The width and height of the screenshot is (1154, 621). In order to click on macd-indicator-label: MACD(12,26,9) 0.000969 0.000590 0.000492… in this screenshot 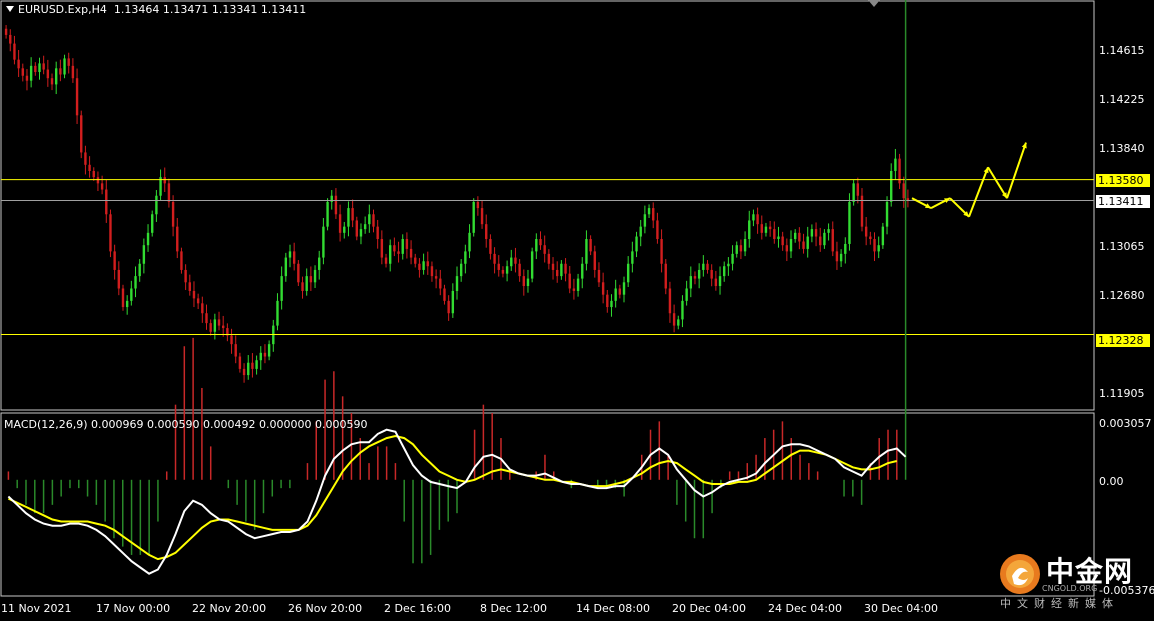, I will do `click(185, 424)`.